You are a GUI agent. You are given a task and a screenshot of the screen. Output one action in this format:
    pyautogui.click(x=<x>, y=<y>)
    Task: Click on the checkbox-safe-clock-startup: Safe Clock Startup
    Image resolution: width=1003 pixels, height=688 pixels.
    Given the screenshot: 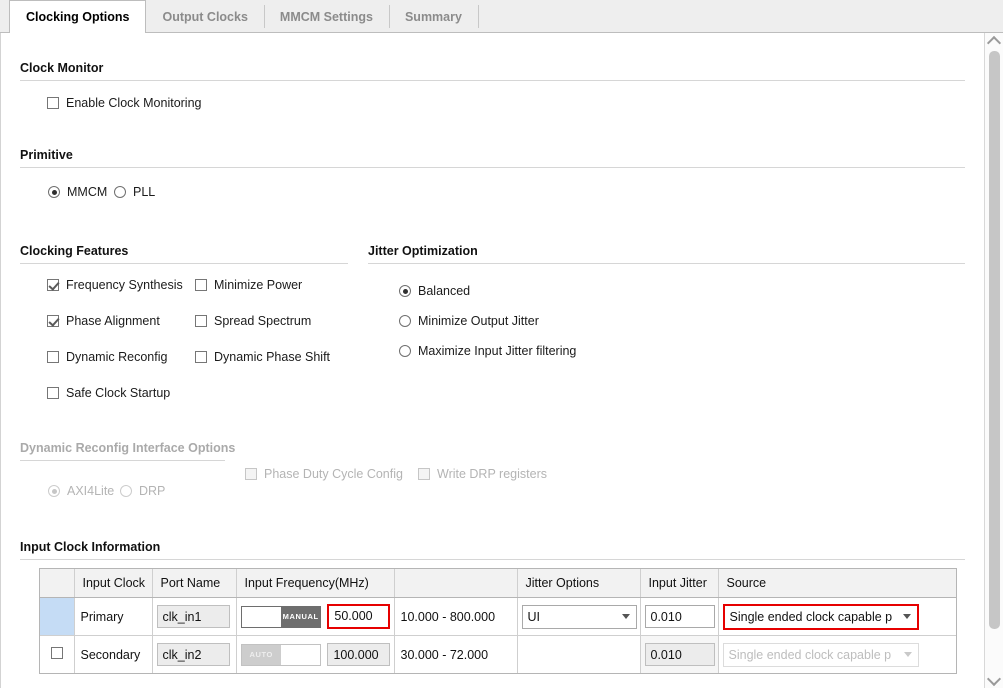 What is the action you would take?
    pyautogui.click(x=108, y=393)
    